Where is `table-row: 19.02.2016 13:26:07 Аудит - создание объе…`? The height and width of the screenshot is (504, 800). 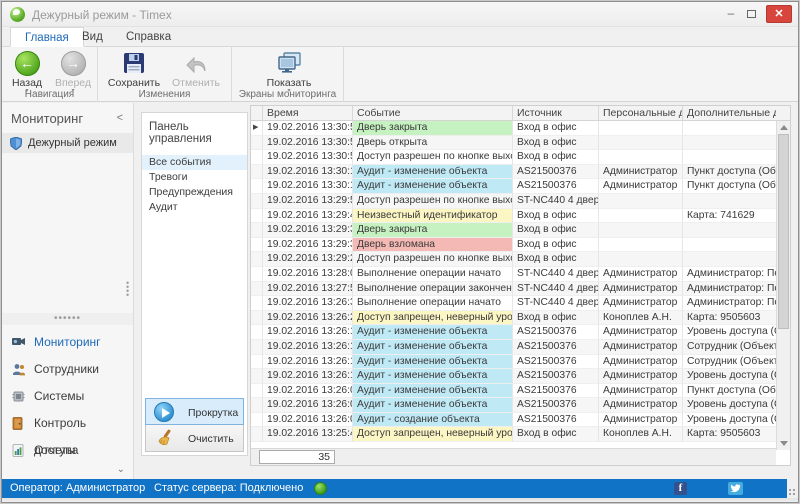
table-row: 19.02.2016 13:26:07 Аудит - создание объе… is located at coordinates (513, 420).